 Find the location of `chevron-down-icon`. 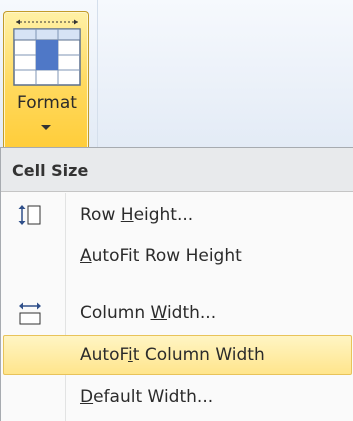

chevron-down-icon is located at coordinates (46, 127).